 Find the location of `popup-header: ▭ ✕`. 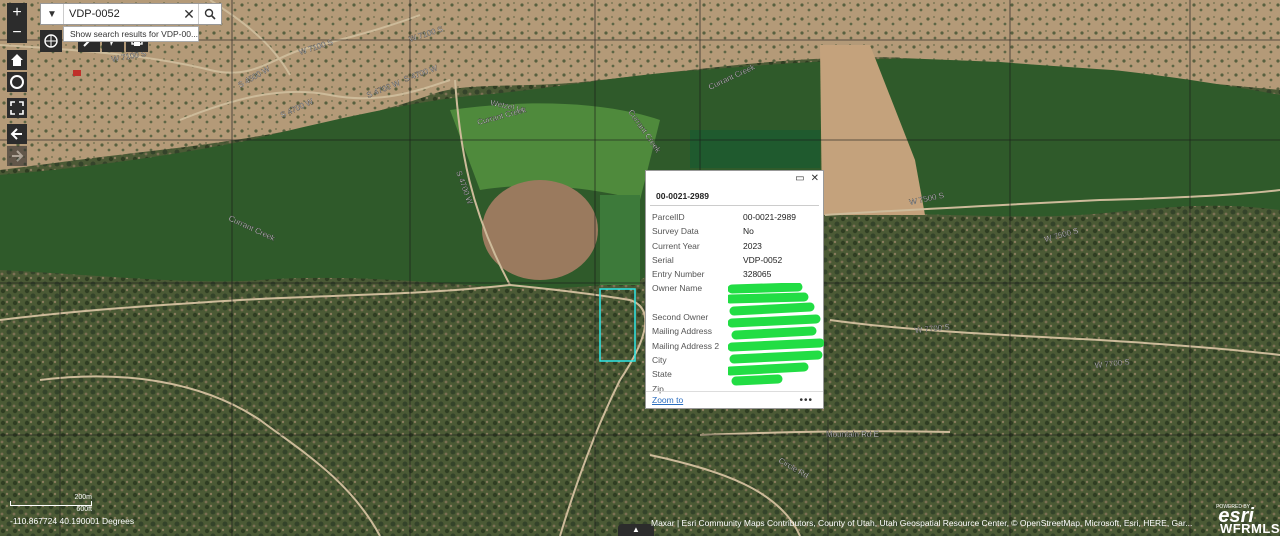

popup-header: ▭ ✕ is located at coordinates (734, 178).